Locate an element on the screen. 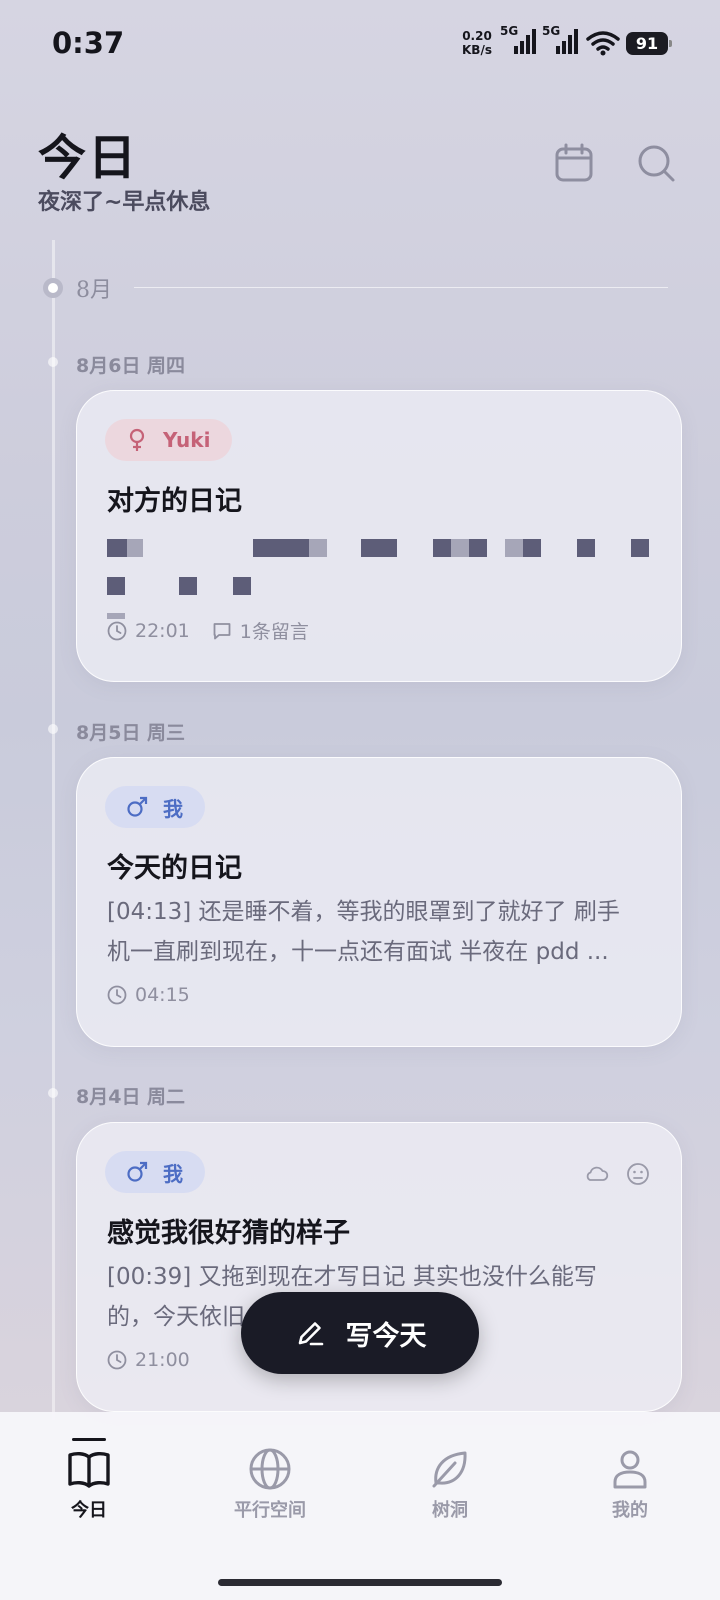 The width and height of the screenshot is (720, 1600). tab-mine: 我的 is located at coordinates (630, 1484).